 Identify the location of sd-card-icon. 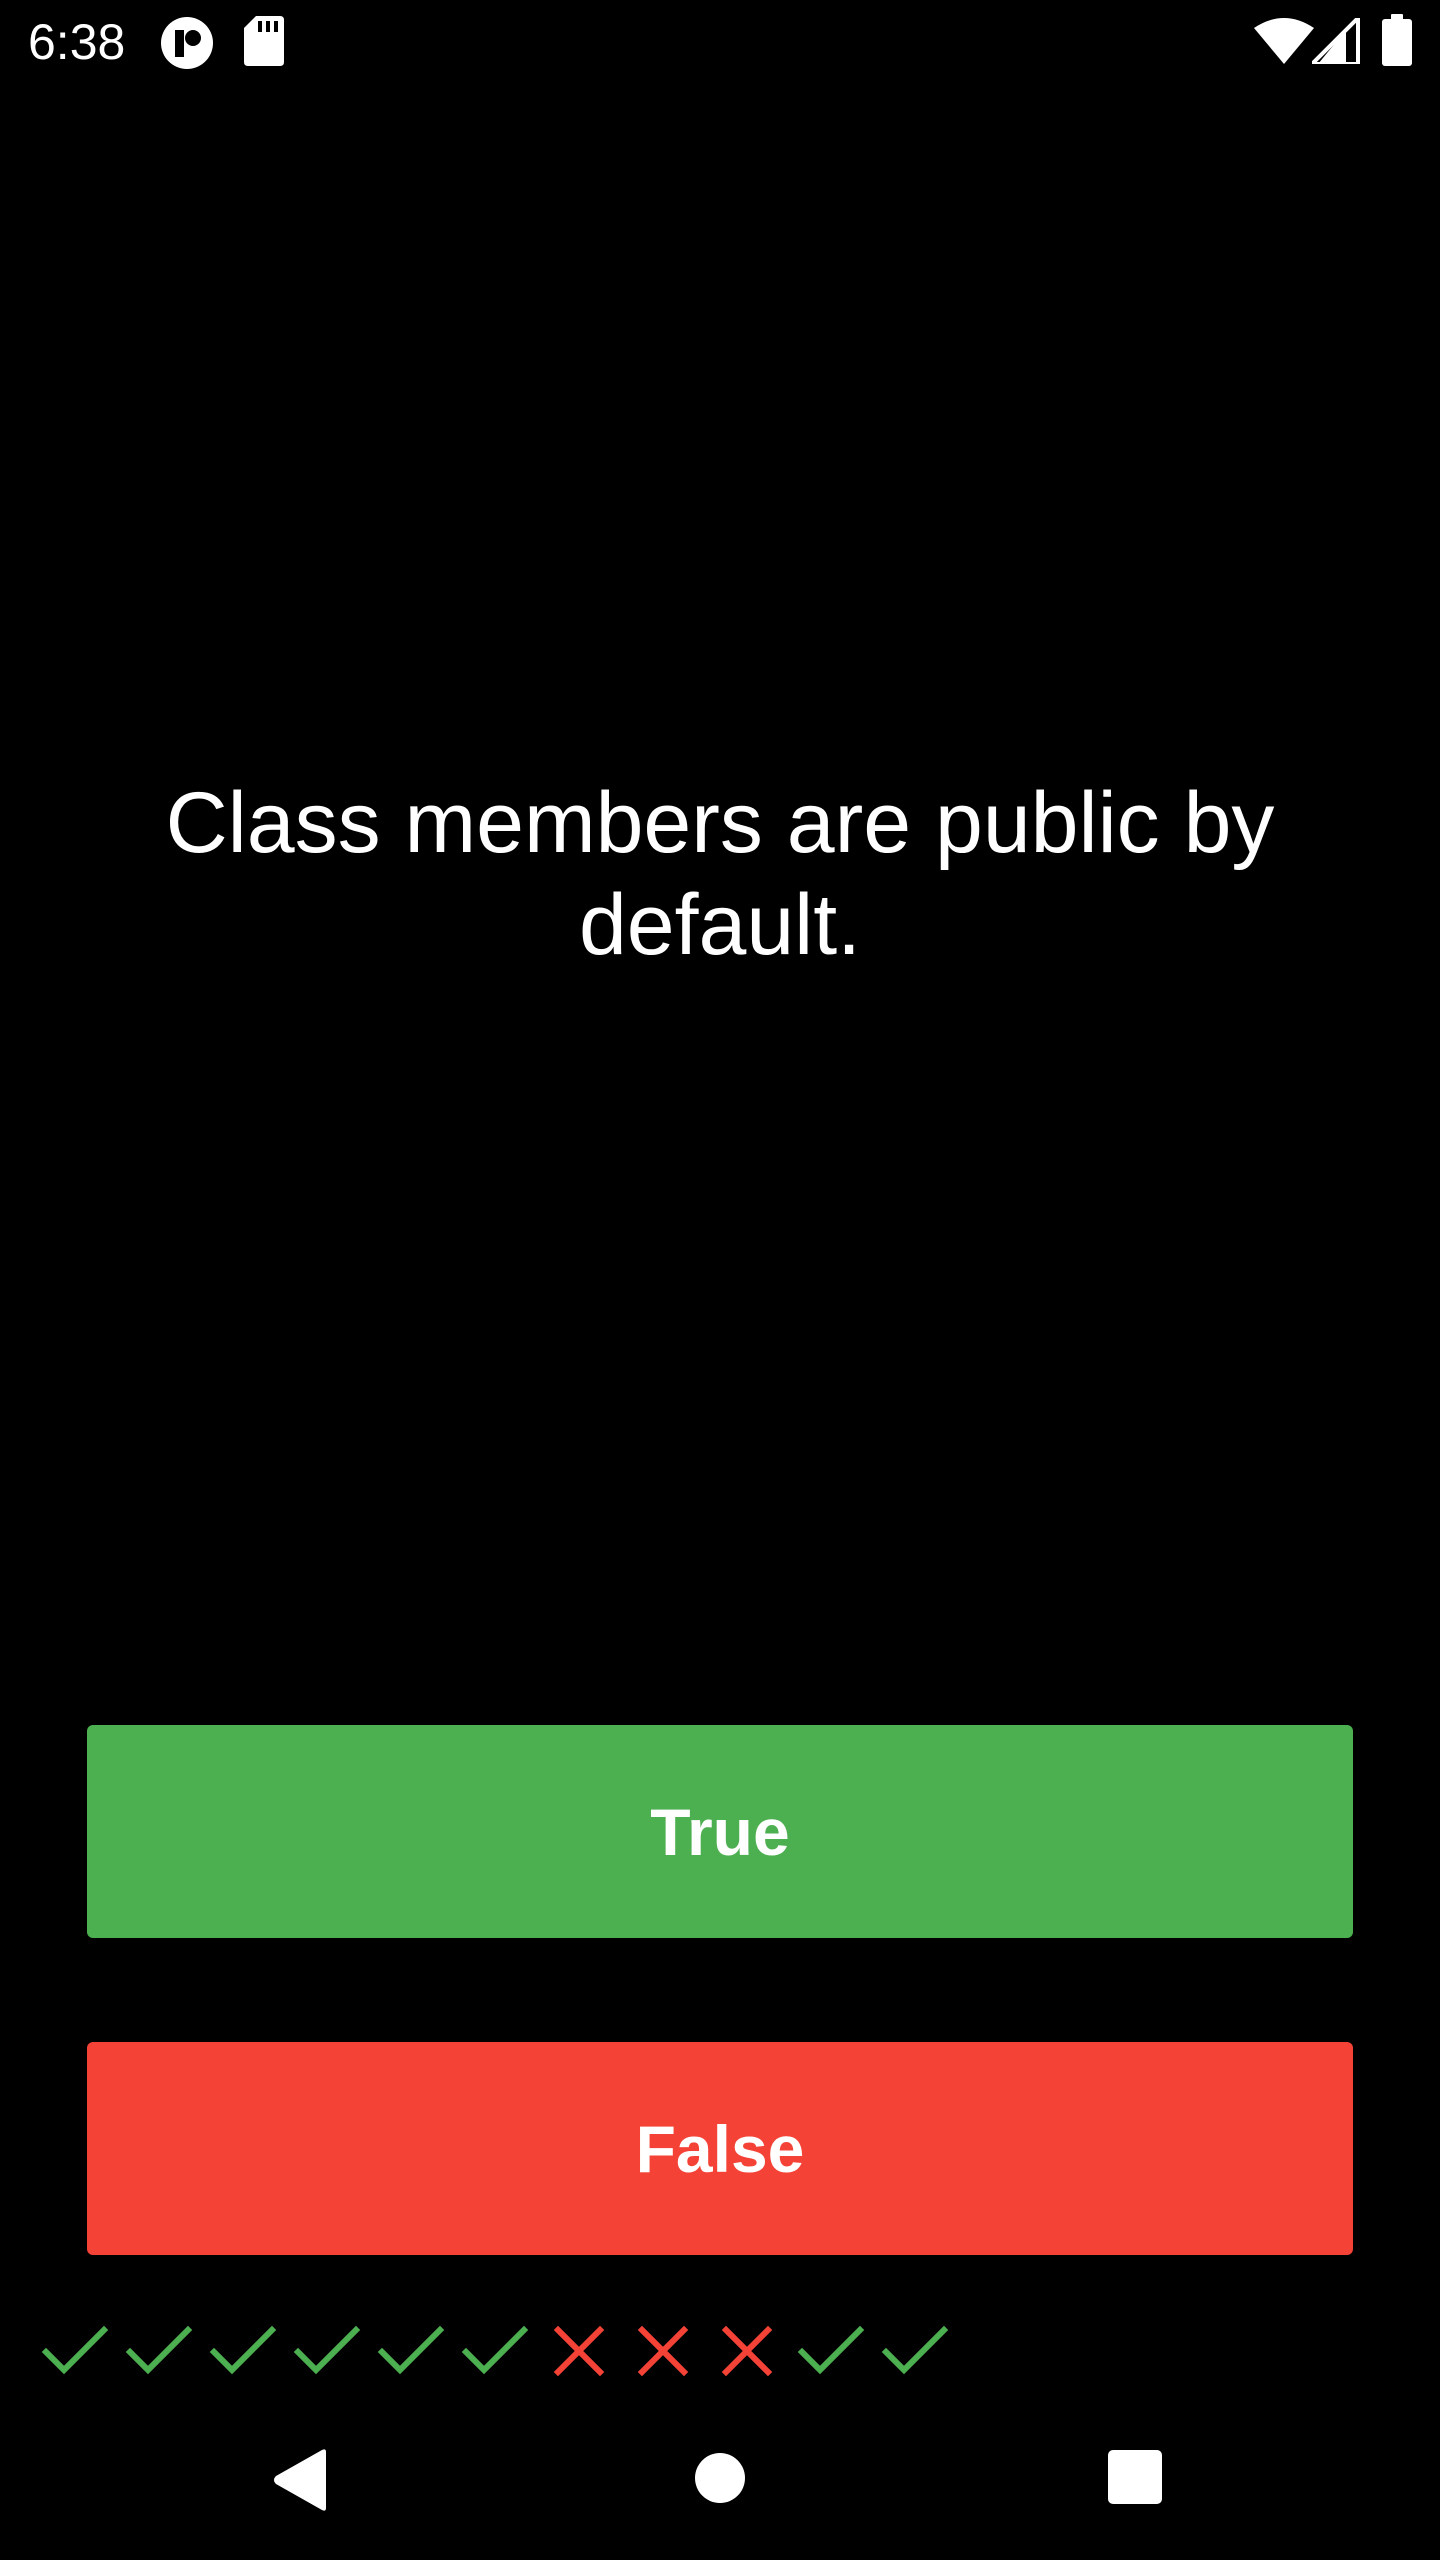
(264, 41).